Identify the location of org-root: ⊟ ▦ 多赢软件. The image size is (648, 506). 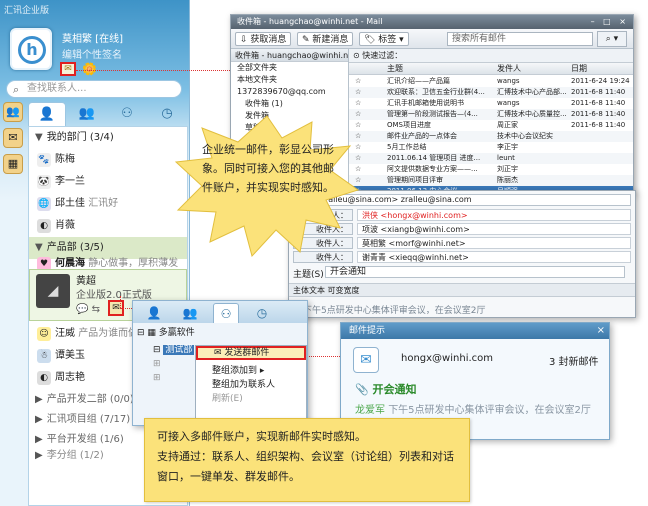
(166, 331).